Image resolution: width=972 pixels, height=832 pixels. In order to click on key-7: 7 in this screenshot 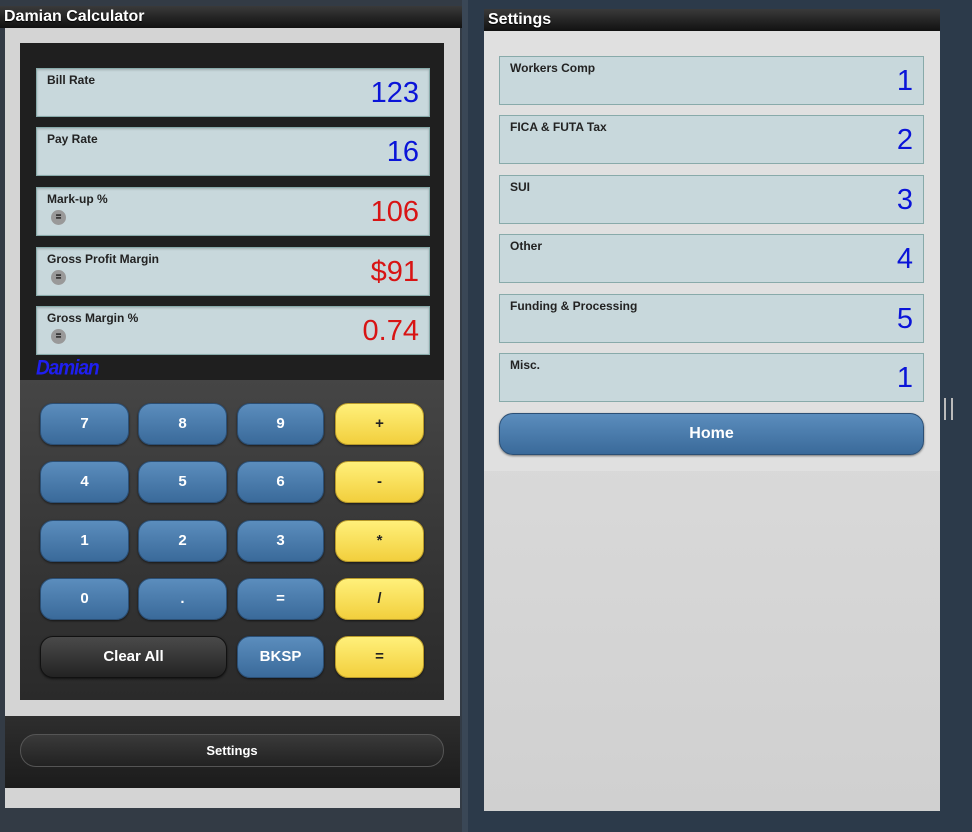, I will do `click(84, 424)`.